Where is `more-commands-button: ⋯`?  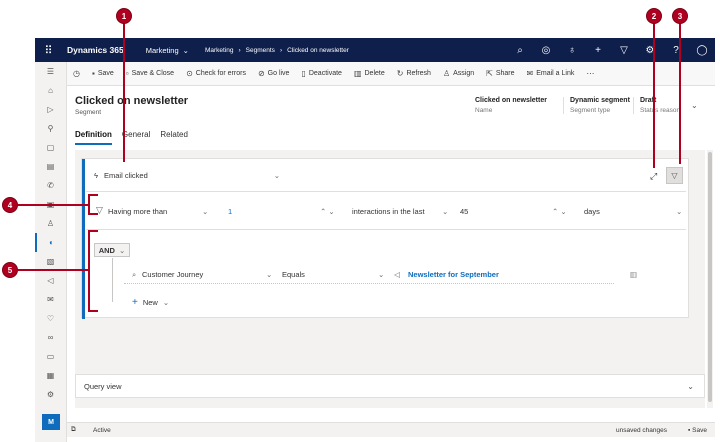 more-commands-button: ⋯ is located at coordinates (590, 73).